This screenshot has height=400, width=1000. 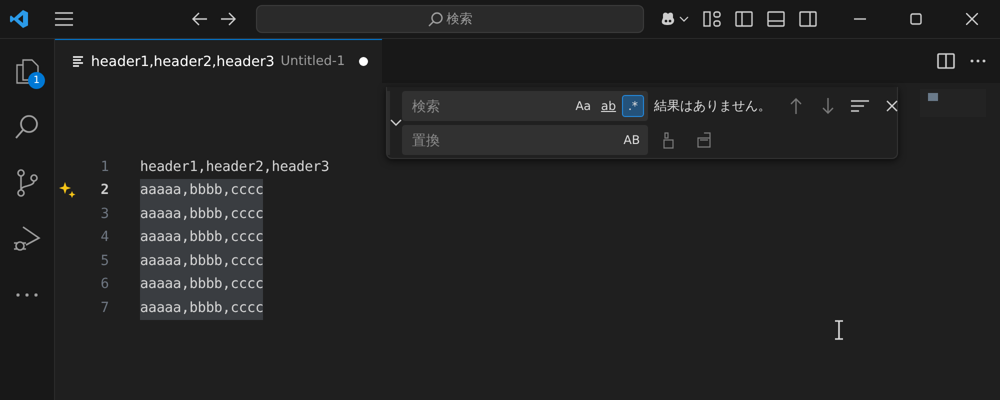 What do you see at coordinates (450, 19) in the screenshot?
I see `command-center: 検索` at bounding box center [450, 19].